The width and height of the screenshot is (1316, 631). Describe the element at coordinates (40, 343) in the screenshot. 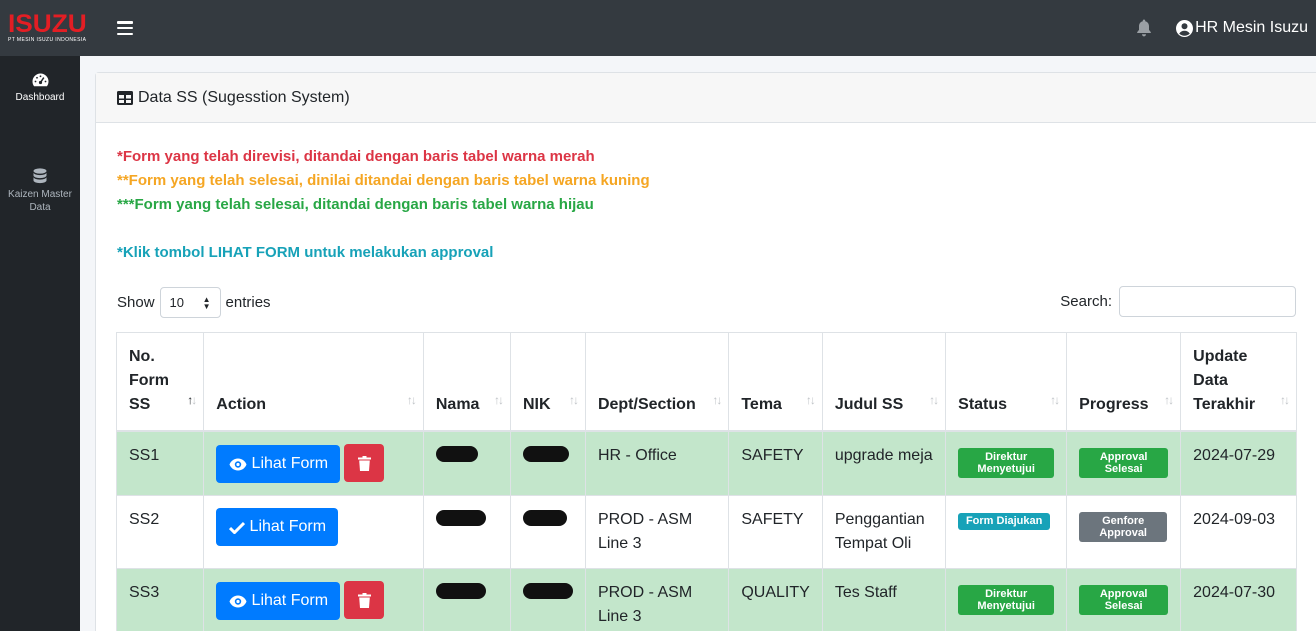

I see `sidebar: Dashboard Kaizen Master Data` at that location.